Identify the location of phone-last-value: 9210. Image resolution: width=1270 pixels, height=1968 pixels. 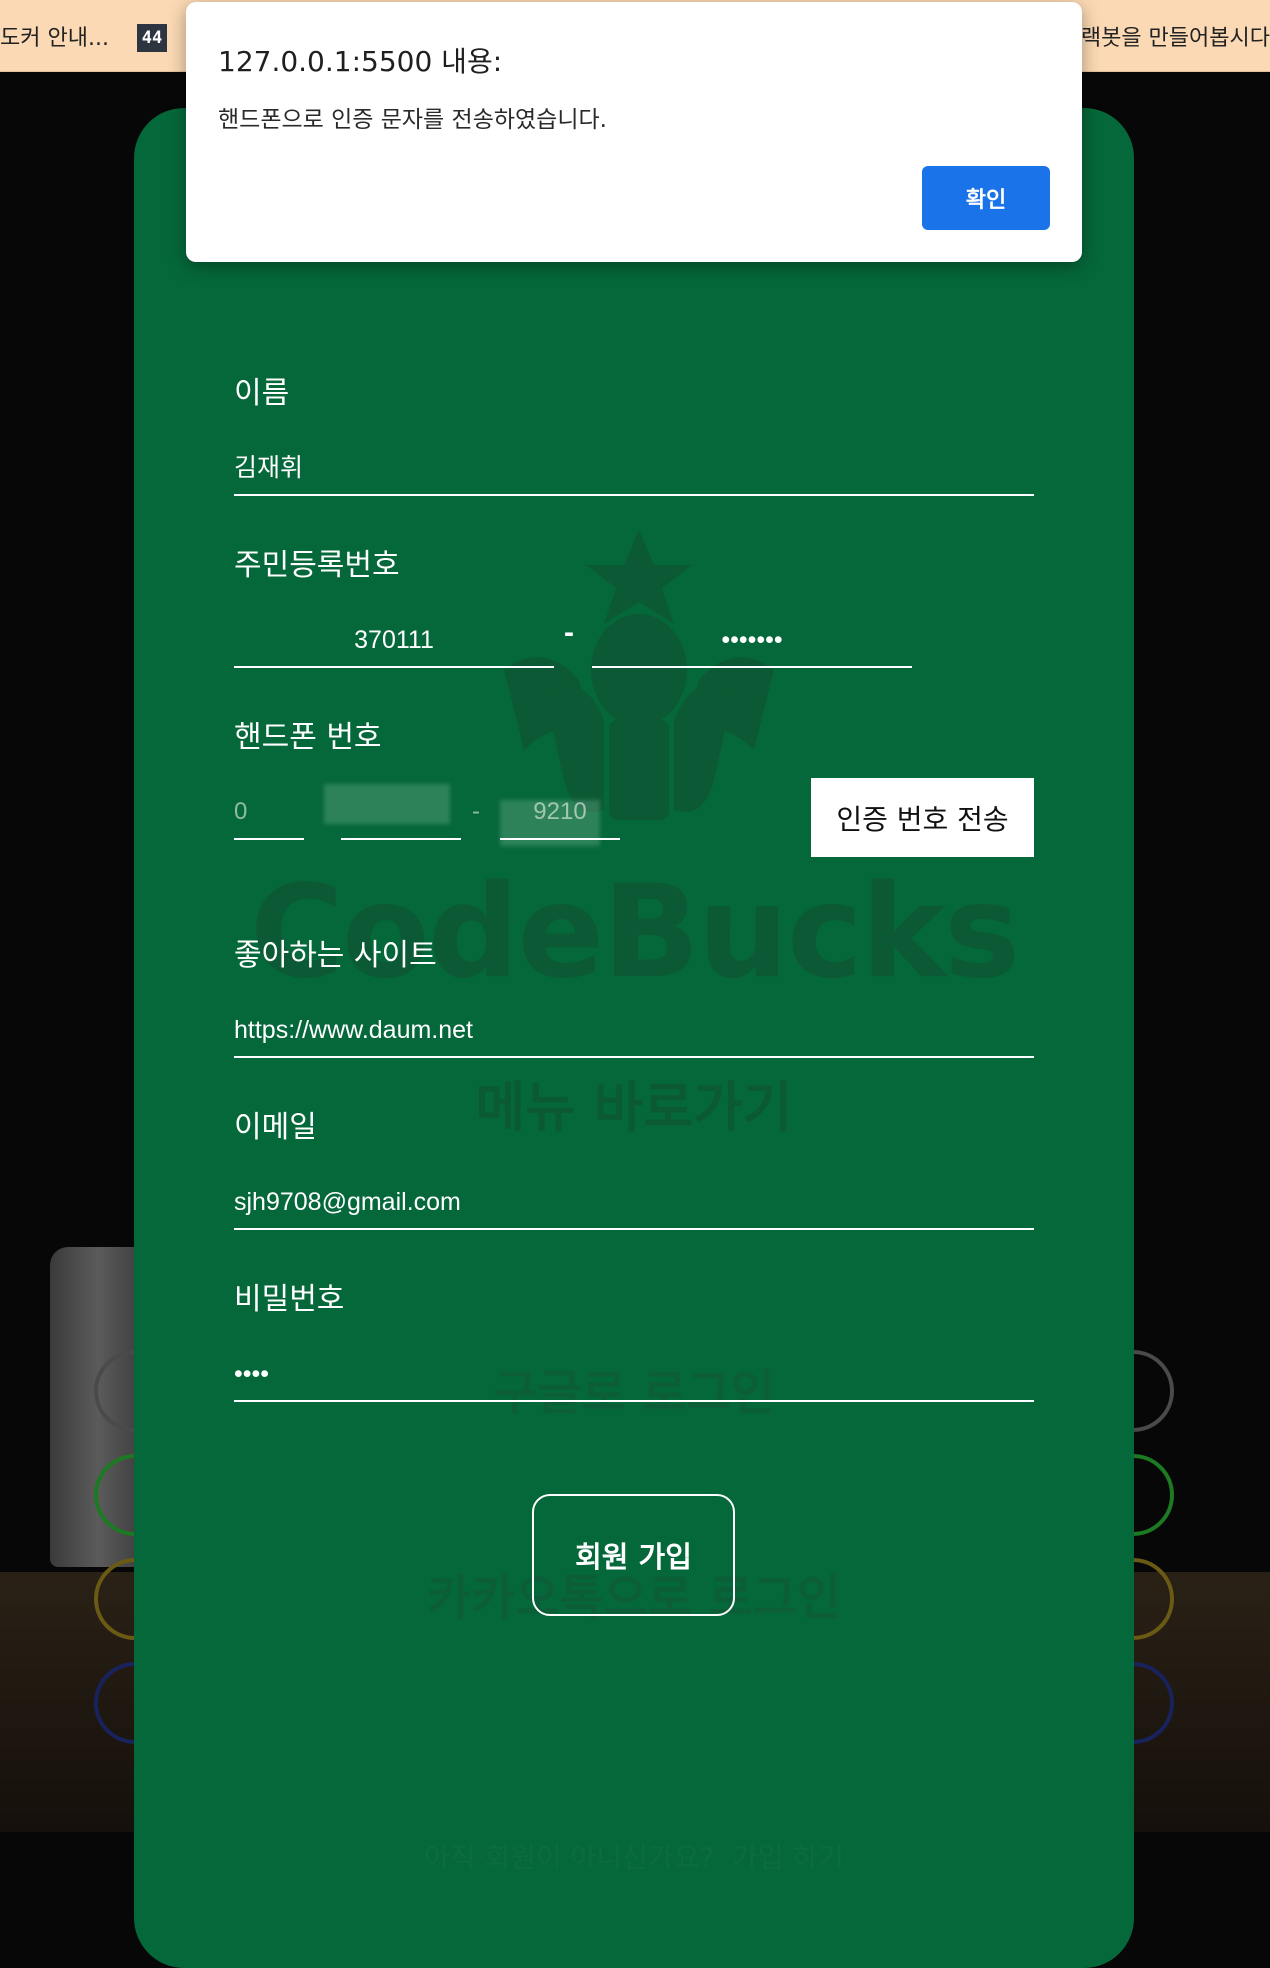
(560, 811).